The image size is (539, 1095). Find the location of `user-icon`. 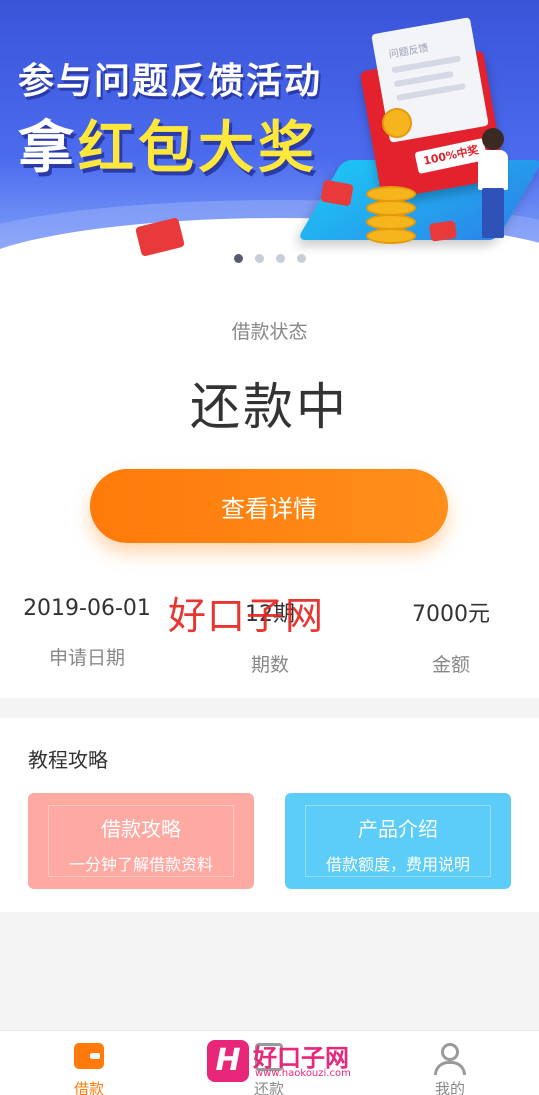

user-icon is located at coordinates (450, 1052).